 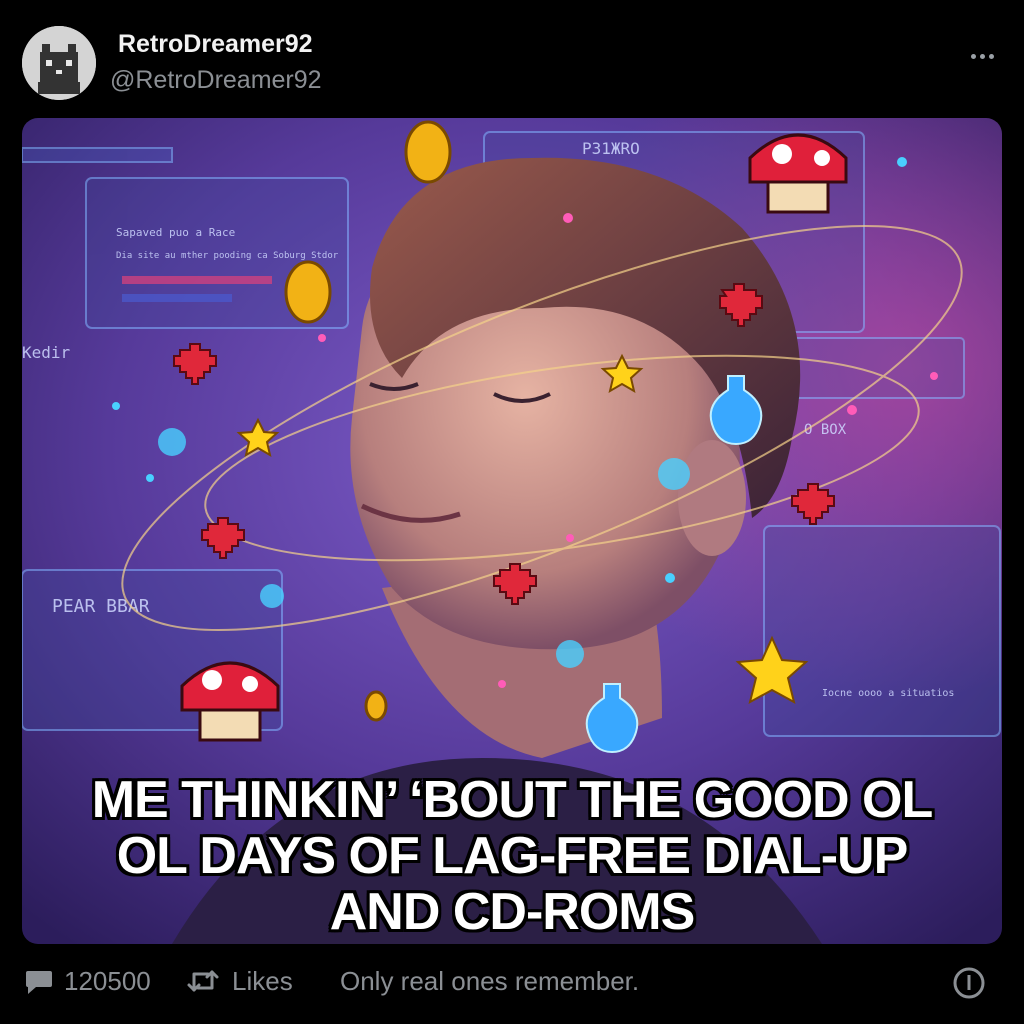 What do you see at coordinates (216, 80) in the screenshot?
I see `user-handle: @RetroDreamer92` at bounding box center [216, 80].